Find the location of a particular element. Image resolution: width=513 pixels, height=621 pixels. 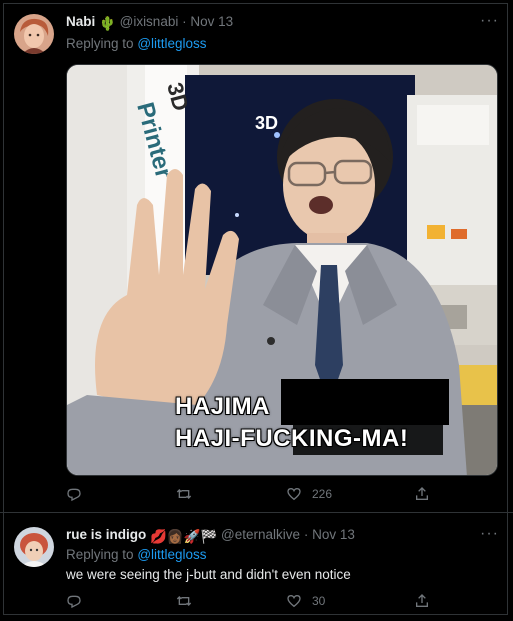

user-handle: @ixisnabi is located at coordinates (149, 21).